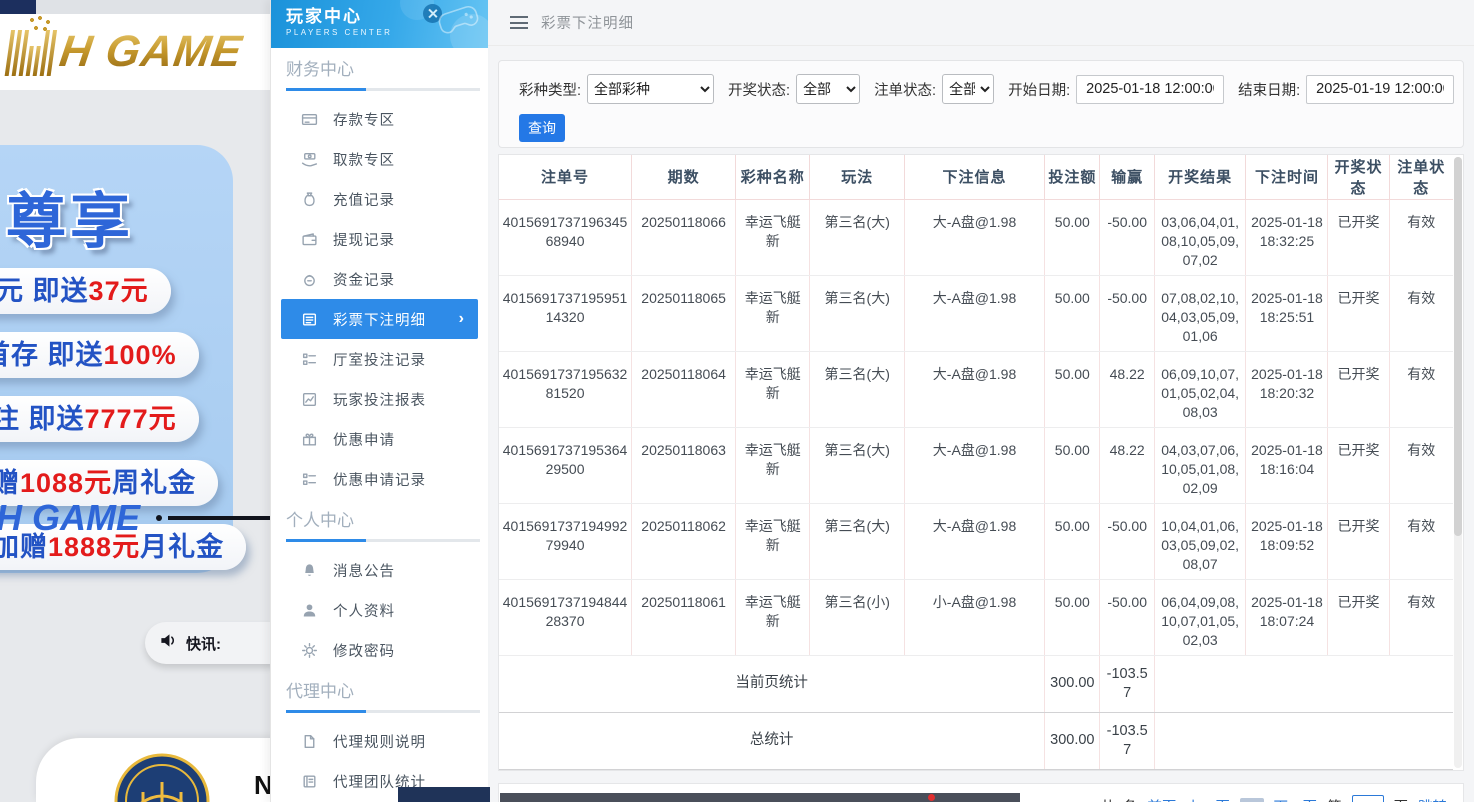 The width and height of the screenshot is (1474, 802). What do you see at coordinates (18, 7) in the screenshot?
I see `background-navy-strip` at bounding box center [18, 7].